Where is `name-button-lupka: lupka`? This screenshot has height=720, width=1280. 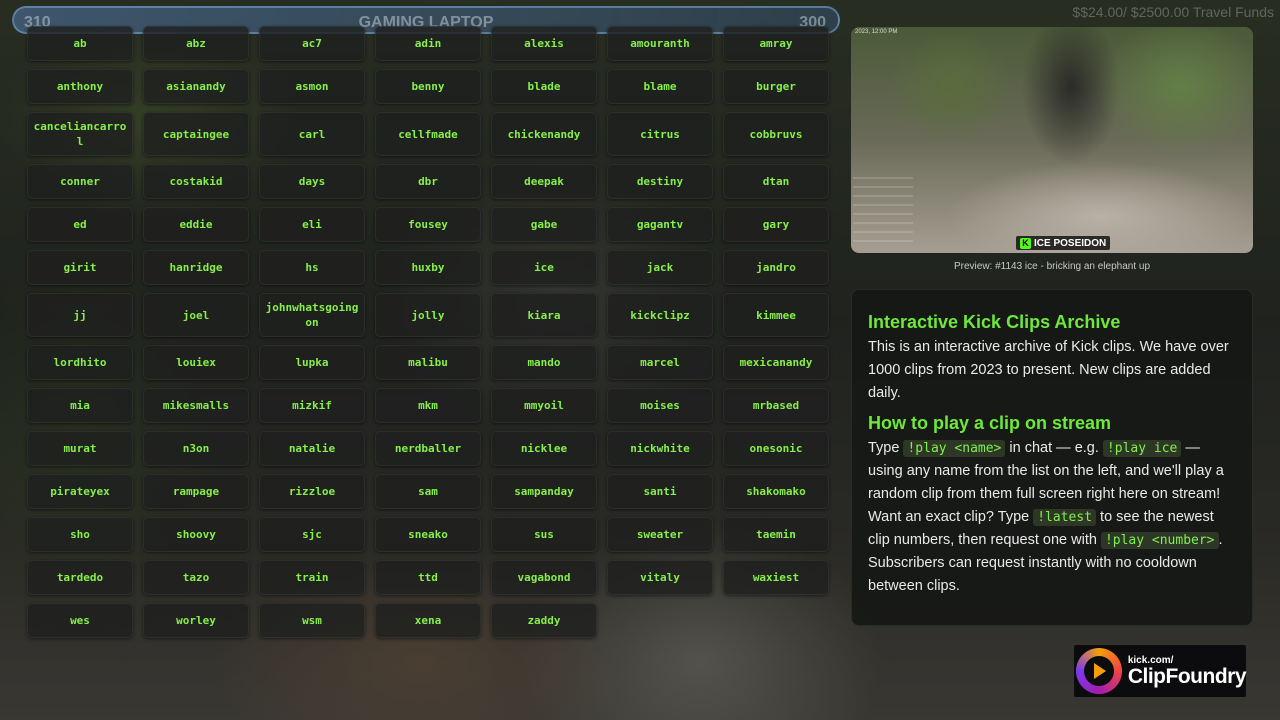 name-button-lupka: lupka is located at coordinates (312, 362).